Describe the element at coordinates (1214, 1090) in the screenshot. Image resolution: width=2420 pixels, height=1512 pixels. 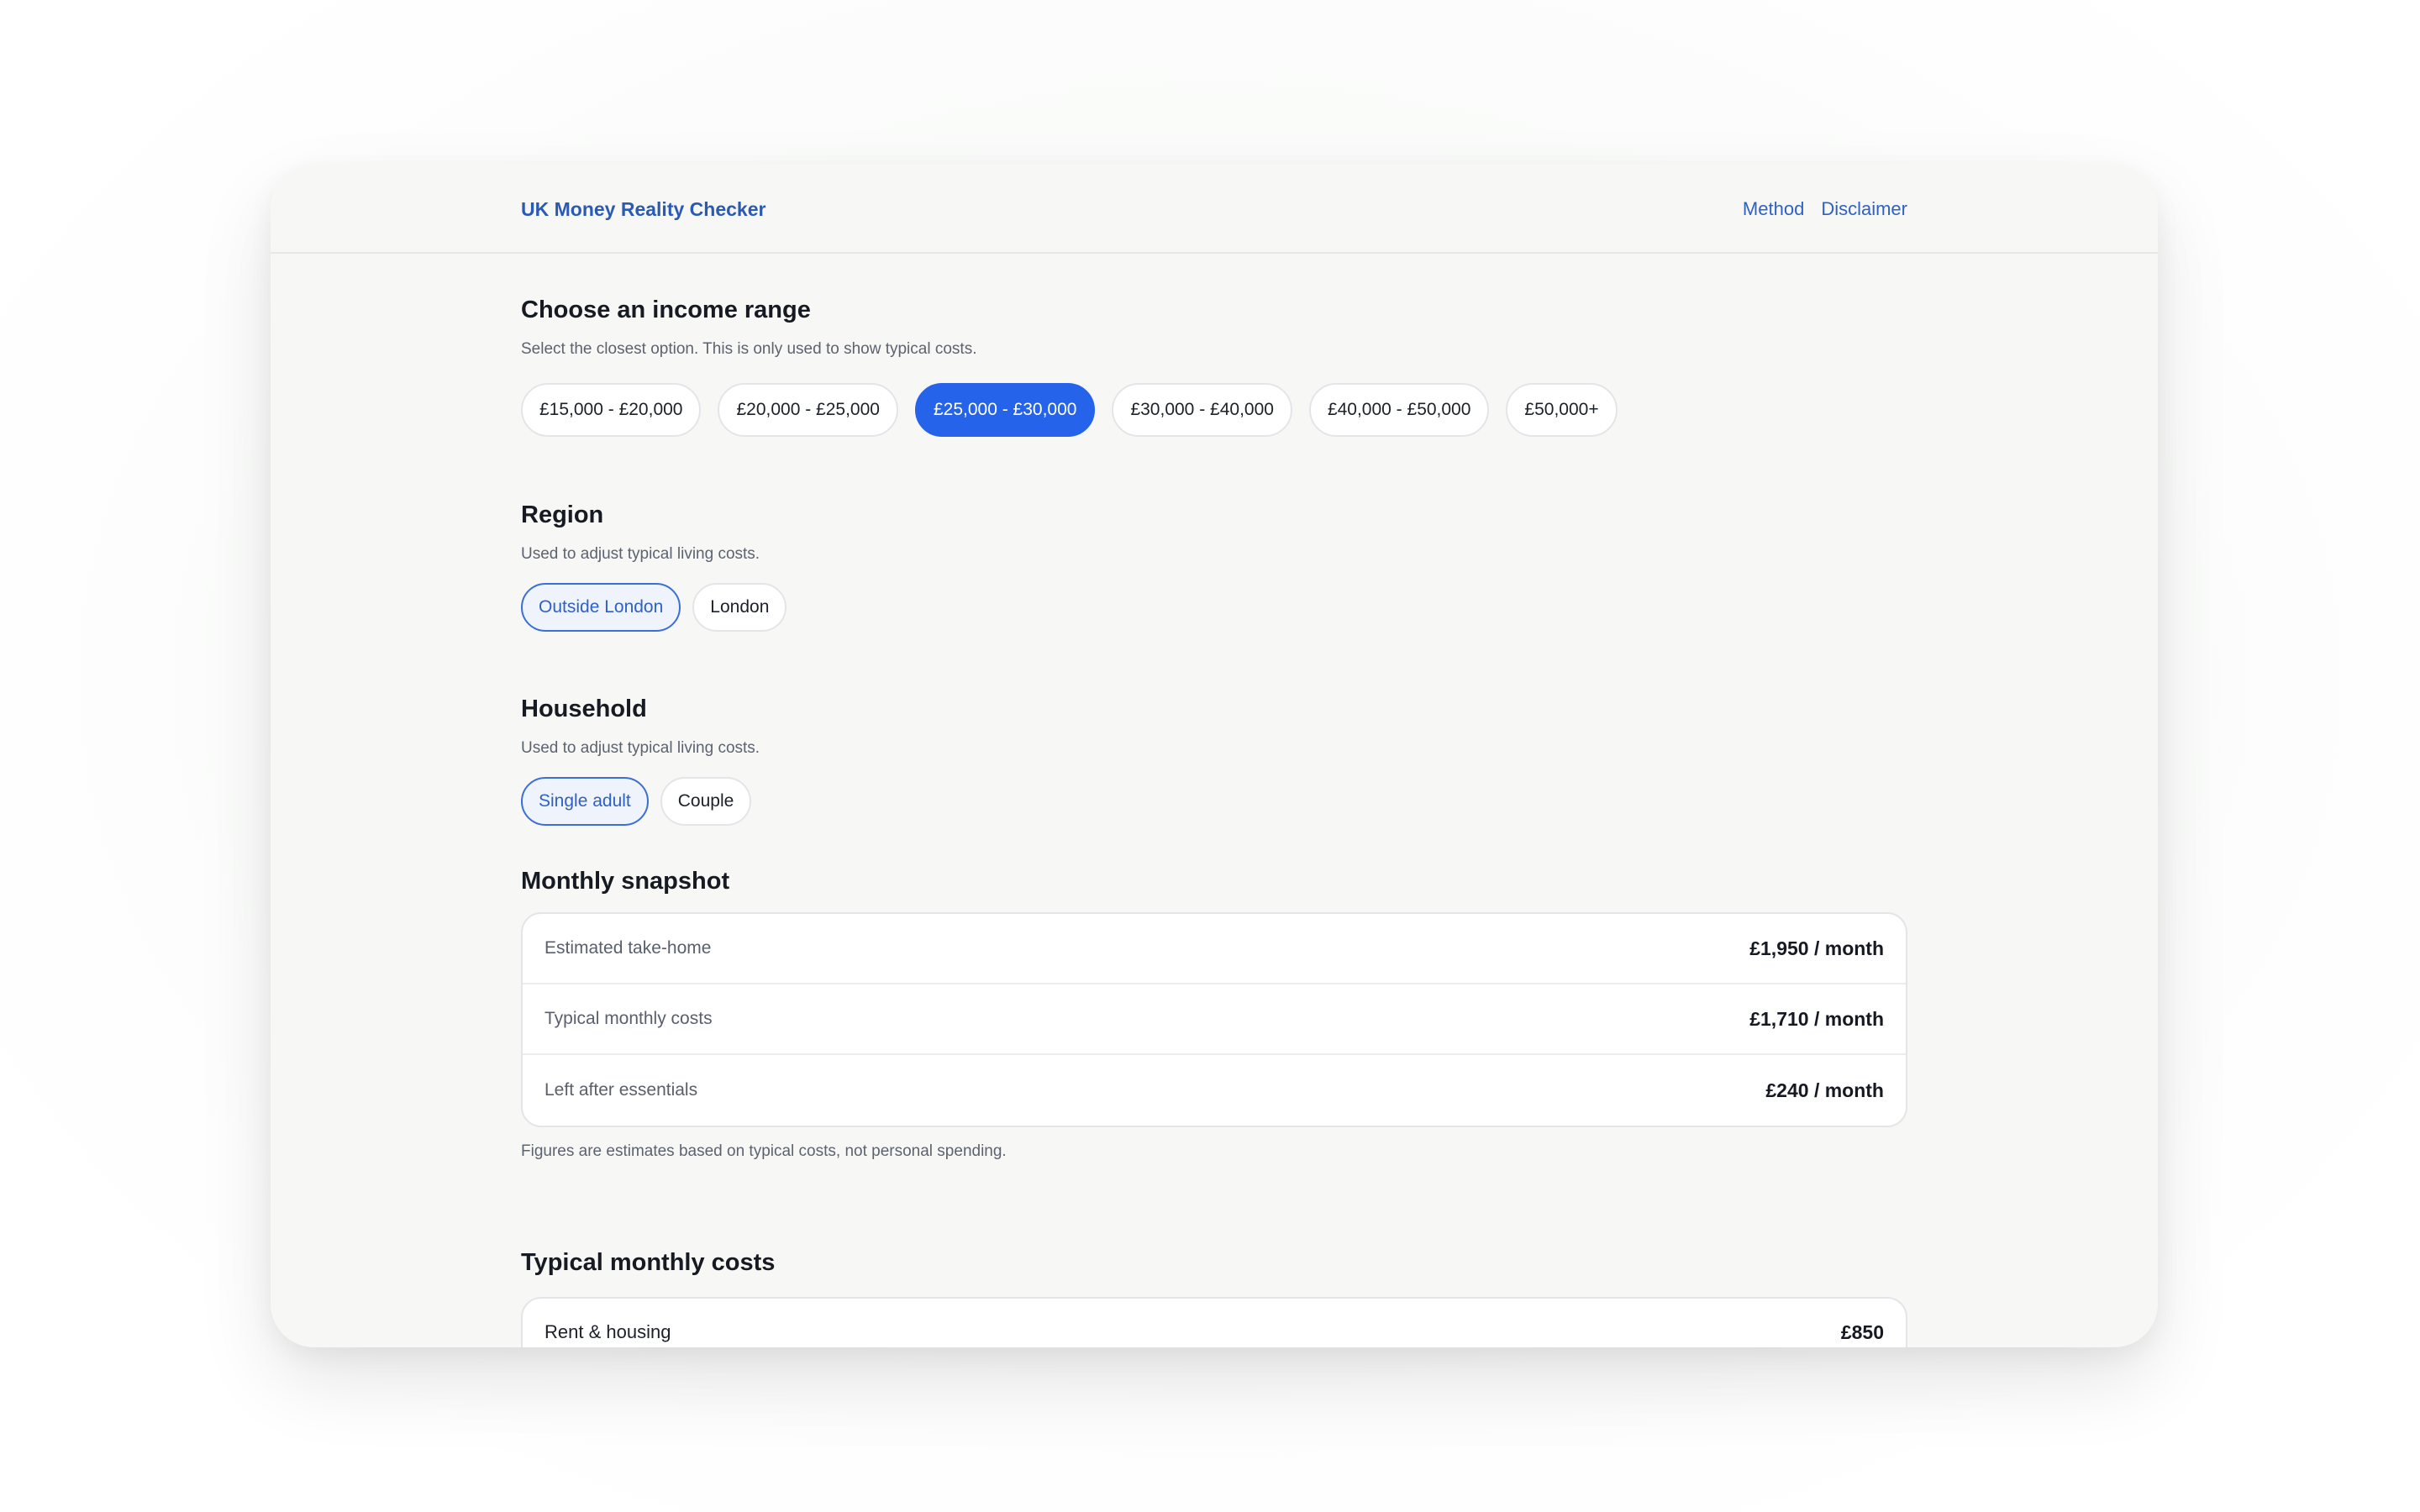
I see `snapshot-row: Left after essentials £240 / month` at that location.